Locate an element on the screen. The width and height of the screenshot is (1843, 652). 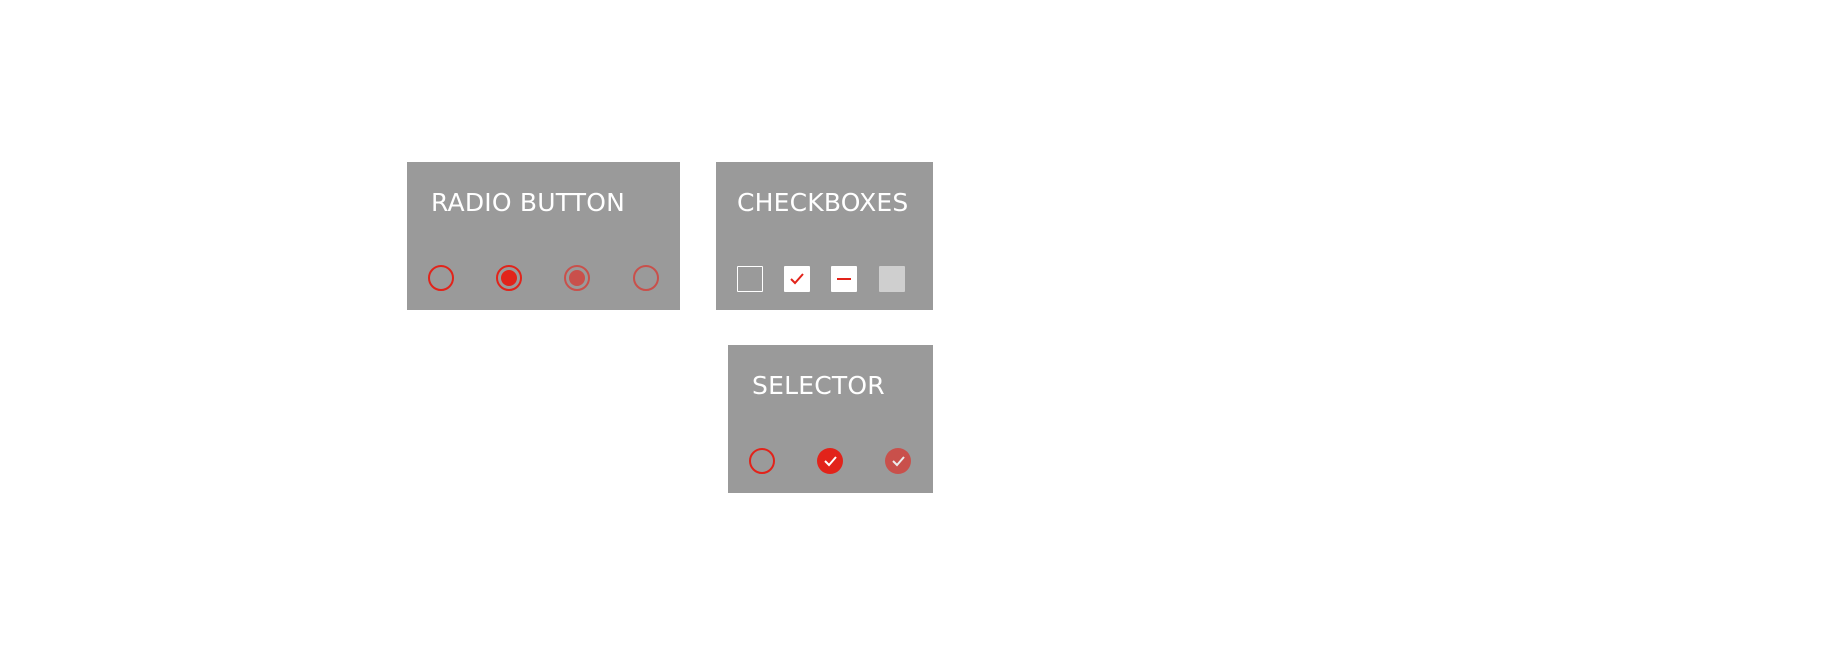
checkboxes-row is located at coordinates (824, 278).